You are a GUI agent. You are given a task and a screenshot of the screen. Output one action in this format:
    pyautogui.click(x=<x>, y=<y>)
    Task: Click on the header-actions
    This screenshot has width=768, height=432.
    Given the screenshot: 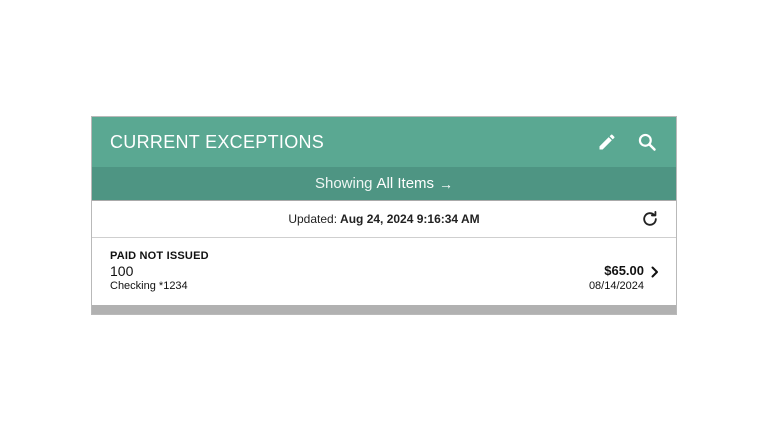 What is the action you would take?
    pyautogui.click(x=627, y=142)
    